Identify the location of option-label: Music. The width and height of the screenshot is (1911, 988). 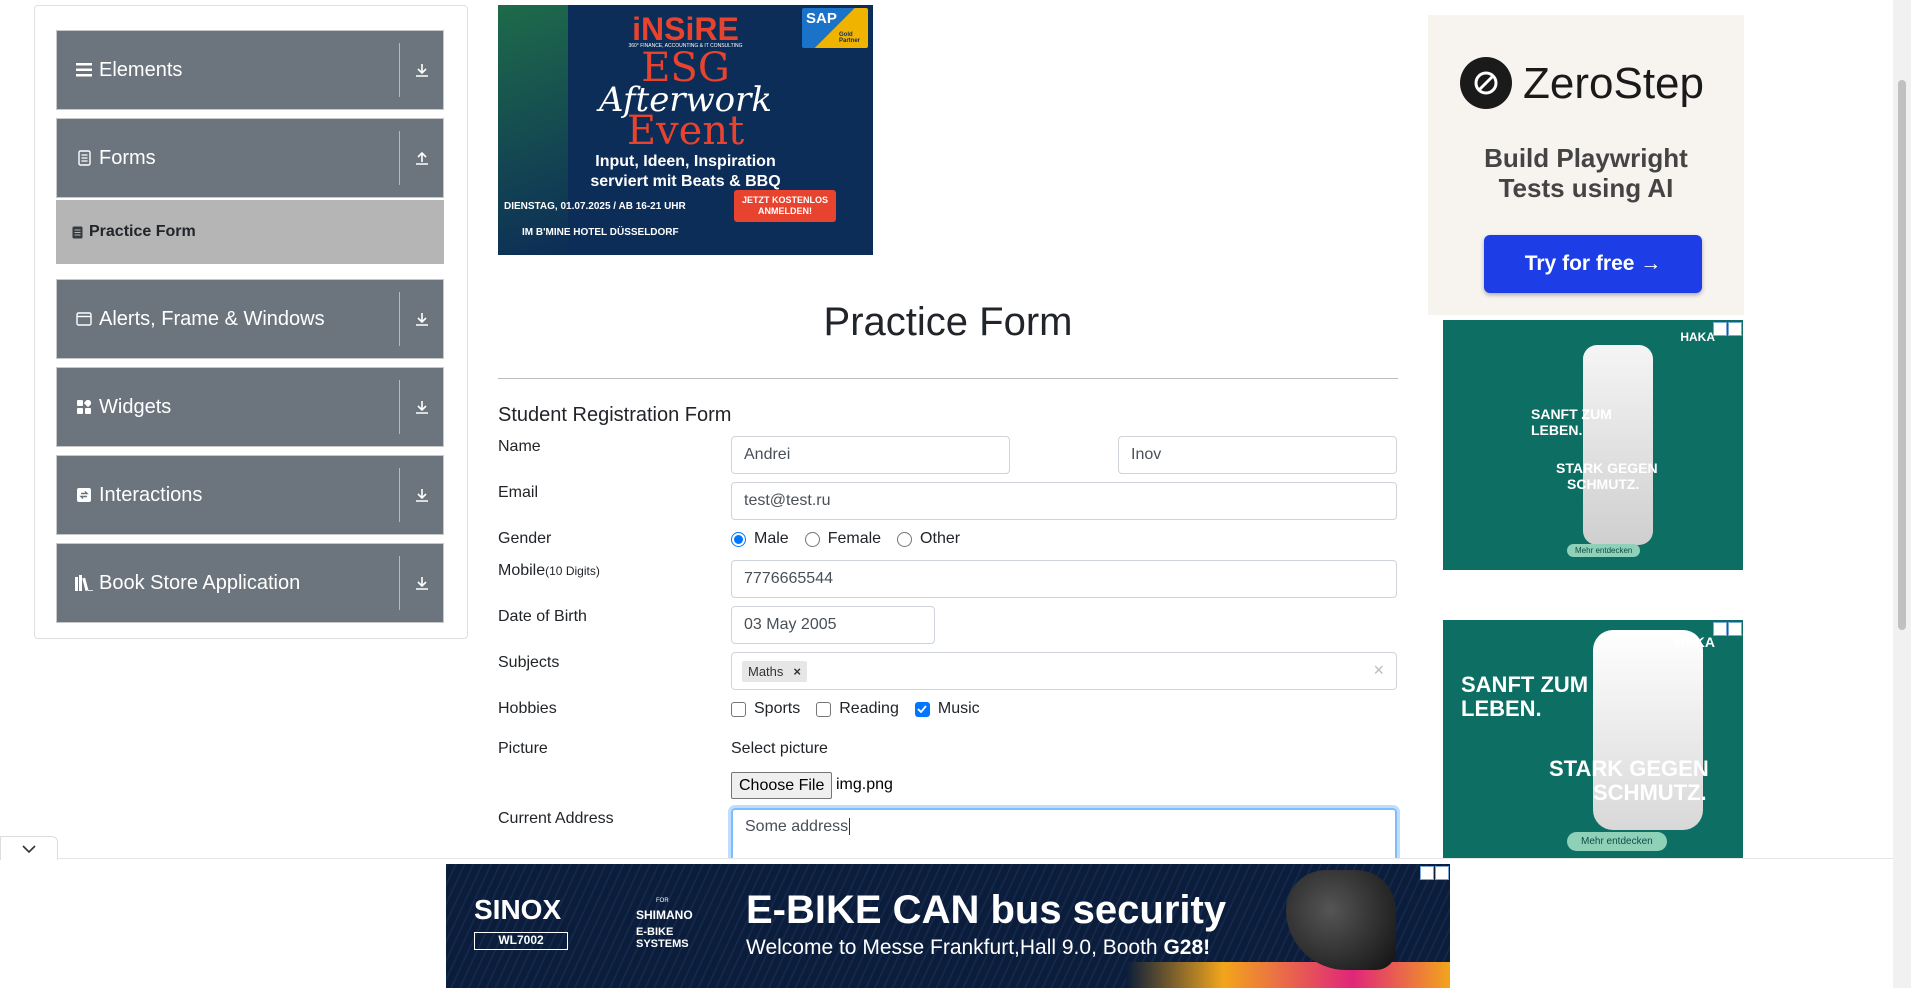
(958, 708).